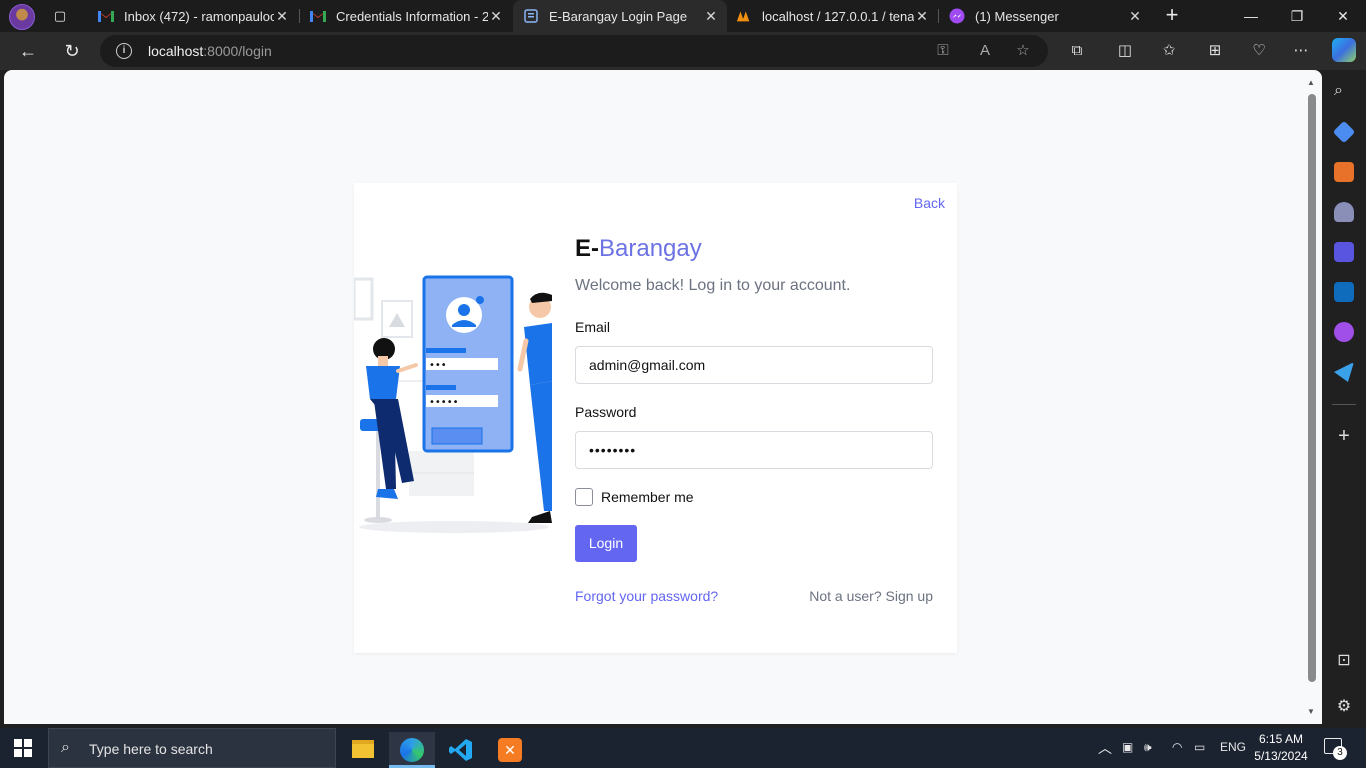 The image size is (1366, 768). I want to click on profile-avatar, so click(22, 17).